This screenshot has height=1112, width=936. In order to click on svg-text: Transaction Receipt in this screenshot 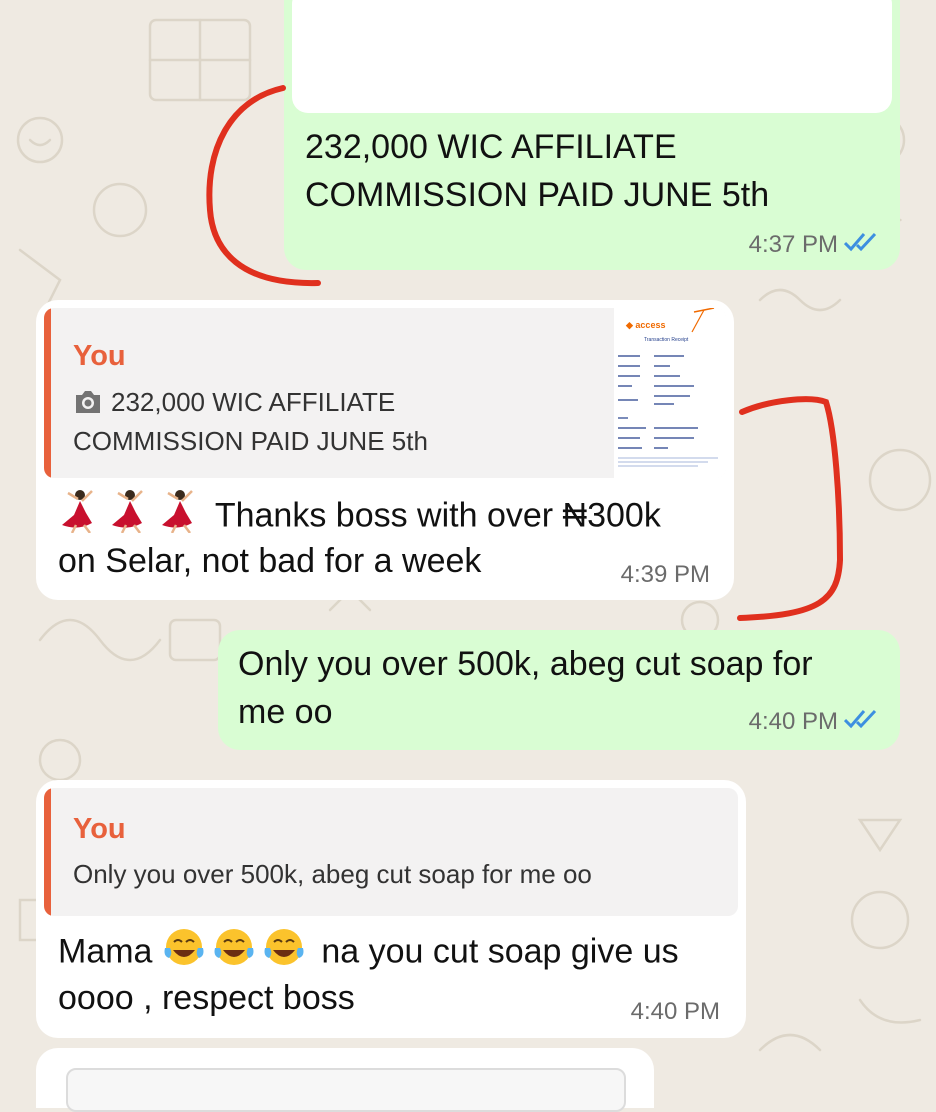, I will do `click(666, 340)`.